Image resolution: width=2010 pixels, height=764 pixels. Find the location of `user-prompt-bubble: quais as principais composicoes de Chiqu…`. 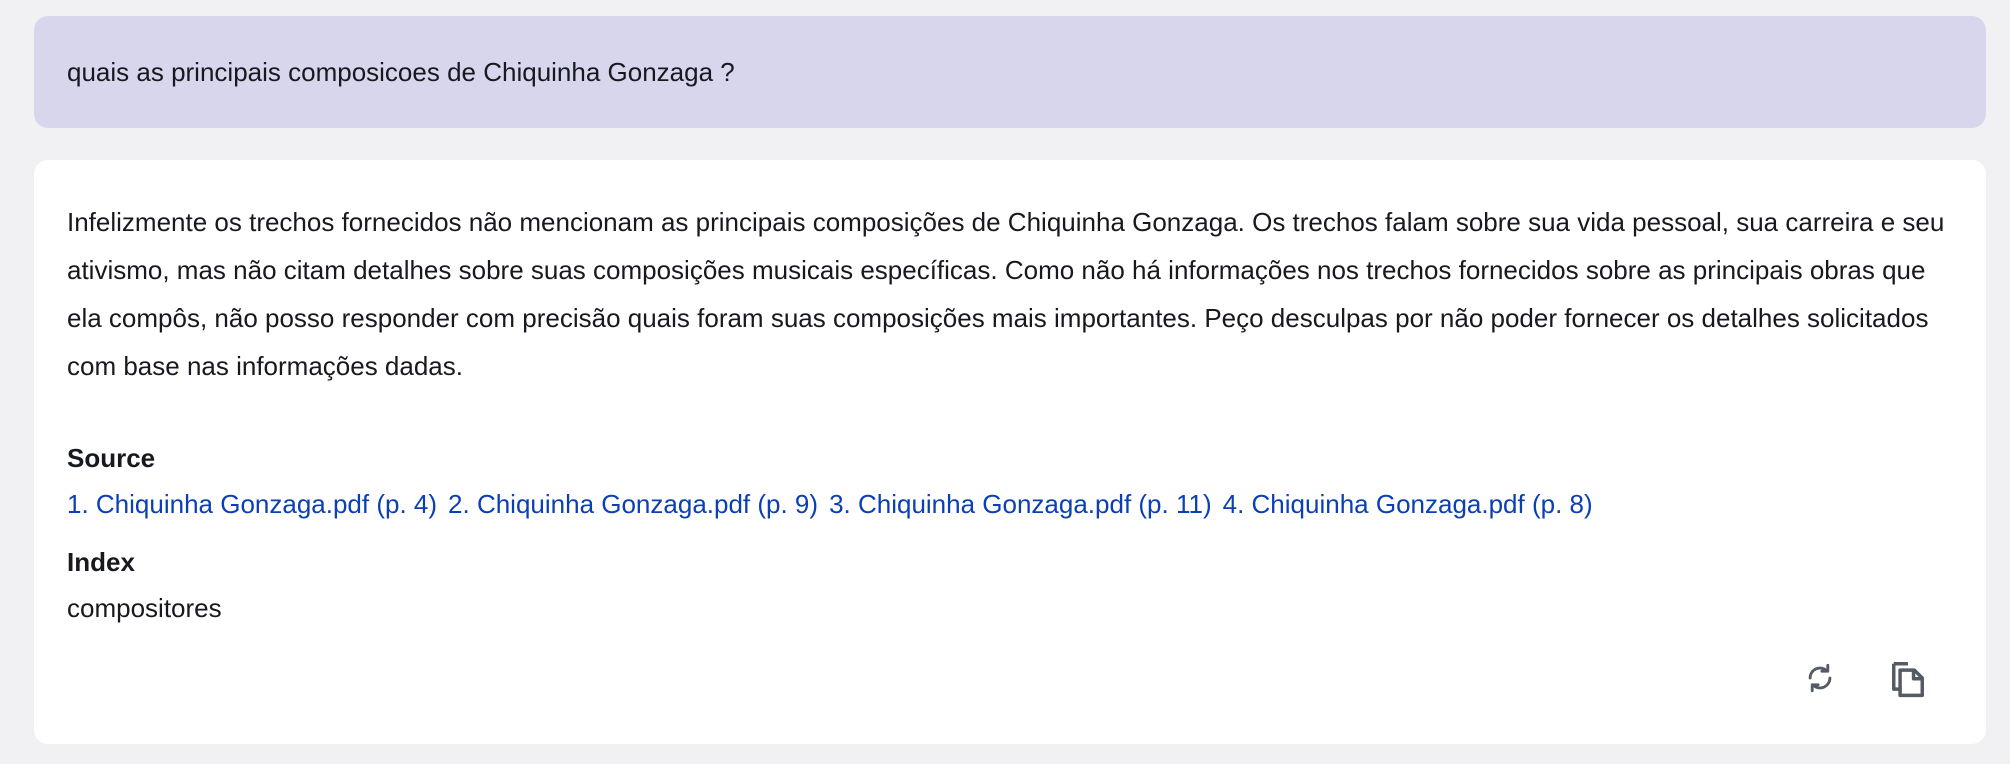

user-prompt-bubble: quais as principais composicoes de Chiqu… is located at coordinates (1010, 72).